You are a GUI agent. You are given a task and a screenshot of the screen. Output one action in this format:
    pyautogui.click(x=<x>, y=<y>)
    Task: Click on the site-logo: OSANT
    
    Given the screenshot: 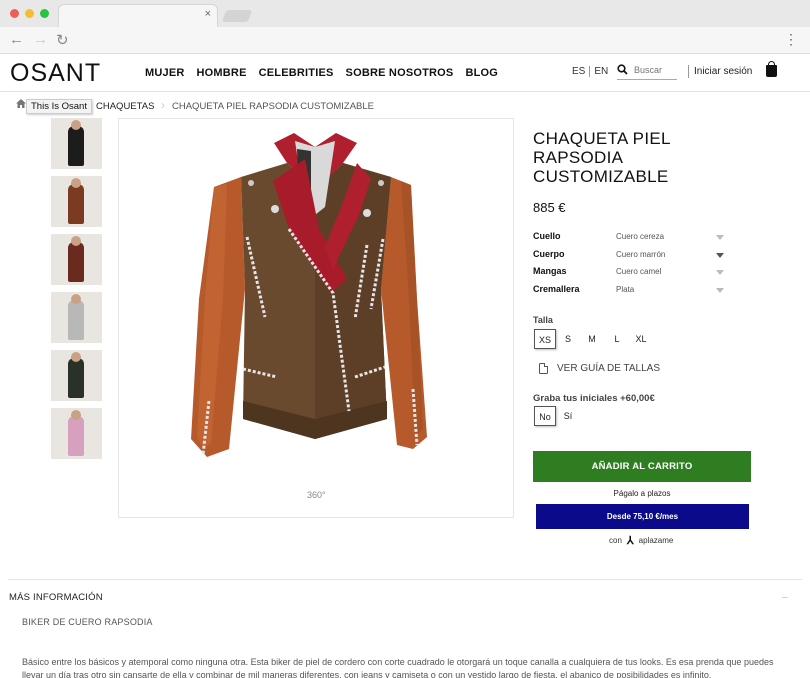 What is the action you would take?
    pyautogui.click(x=55, y=73)
    